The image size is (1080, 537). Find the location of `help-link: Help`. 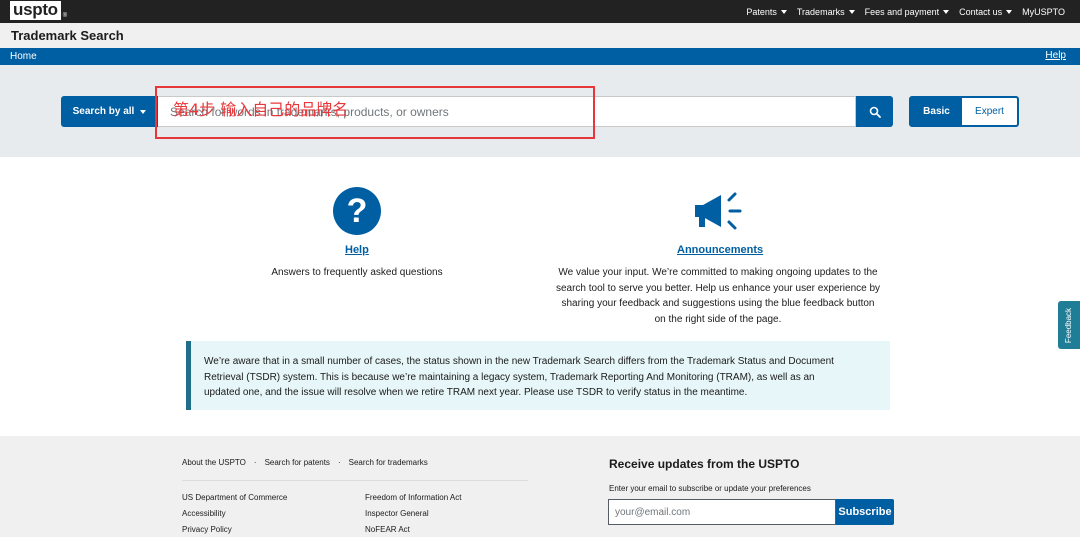

help-link: Help is located at coordinates (1055, 55).